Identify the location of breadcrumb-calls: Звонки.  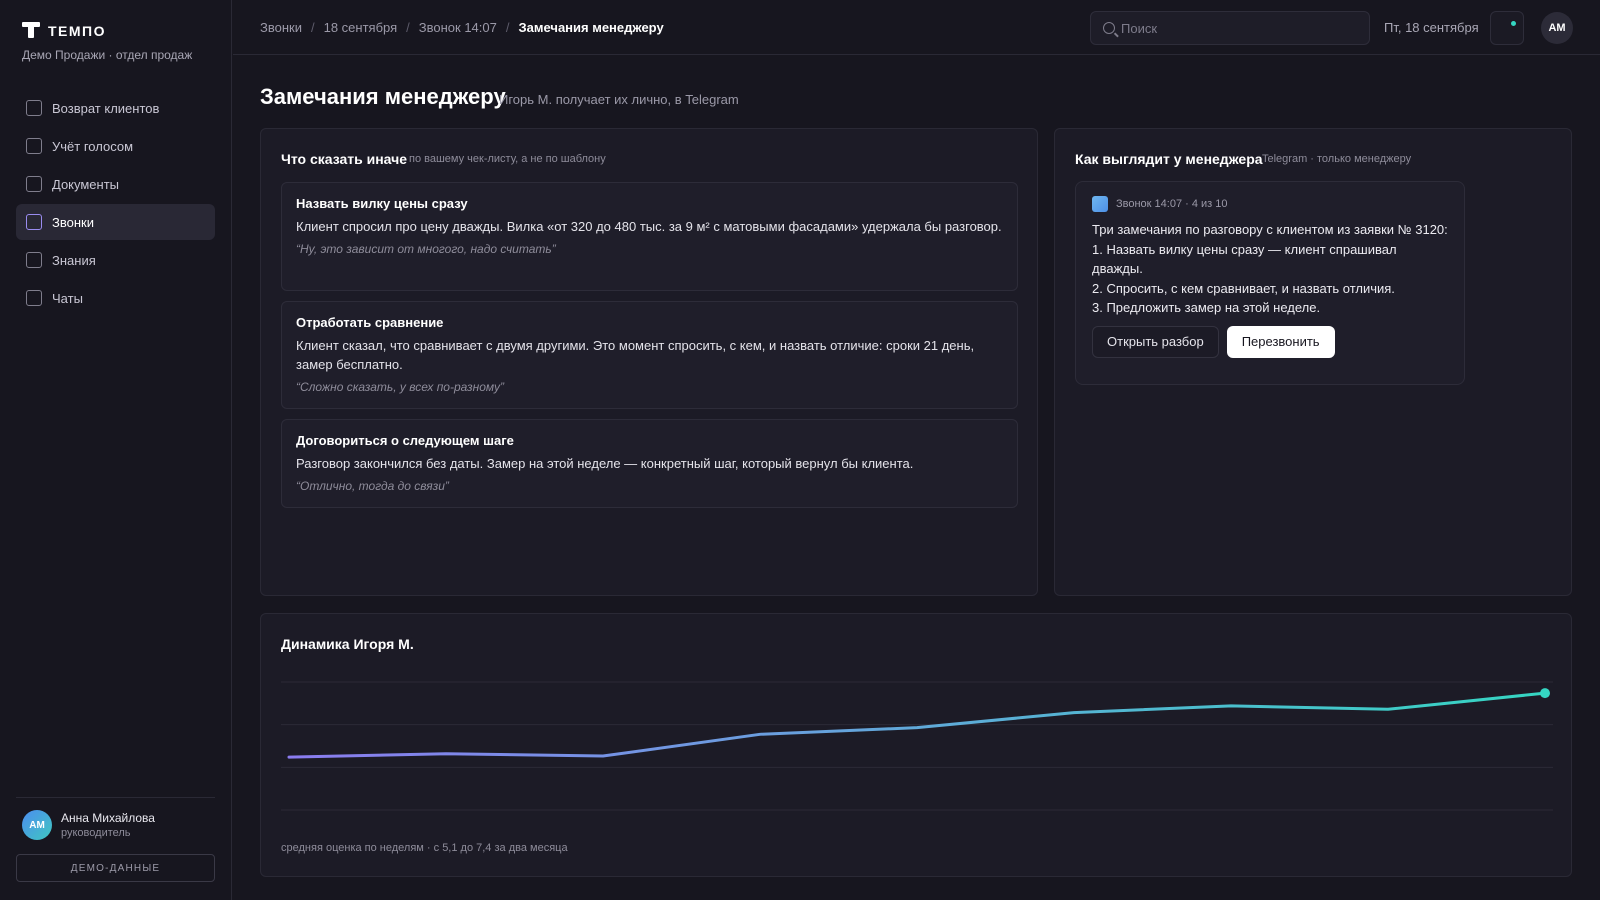
(281, 27).